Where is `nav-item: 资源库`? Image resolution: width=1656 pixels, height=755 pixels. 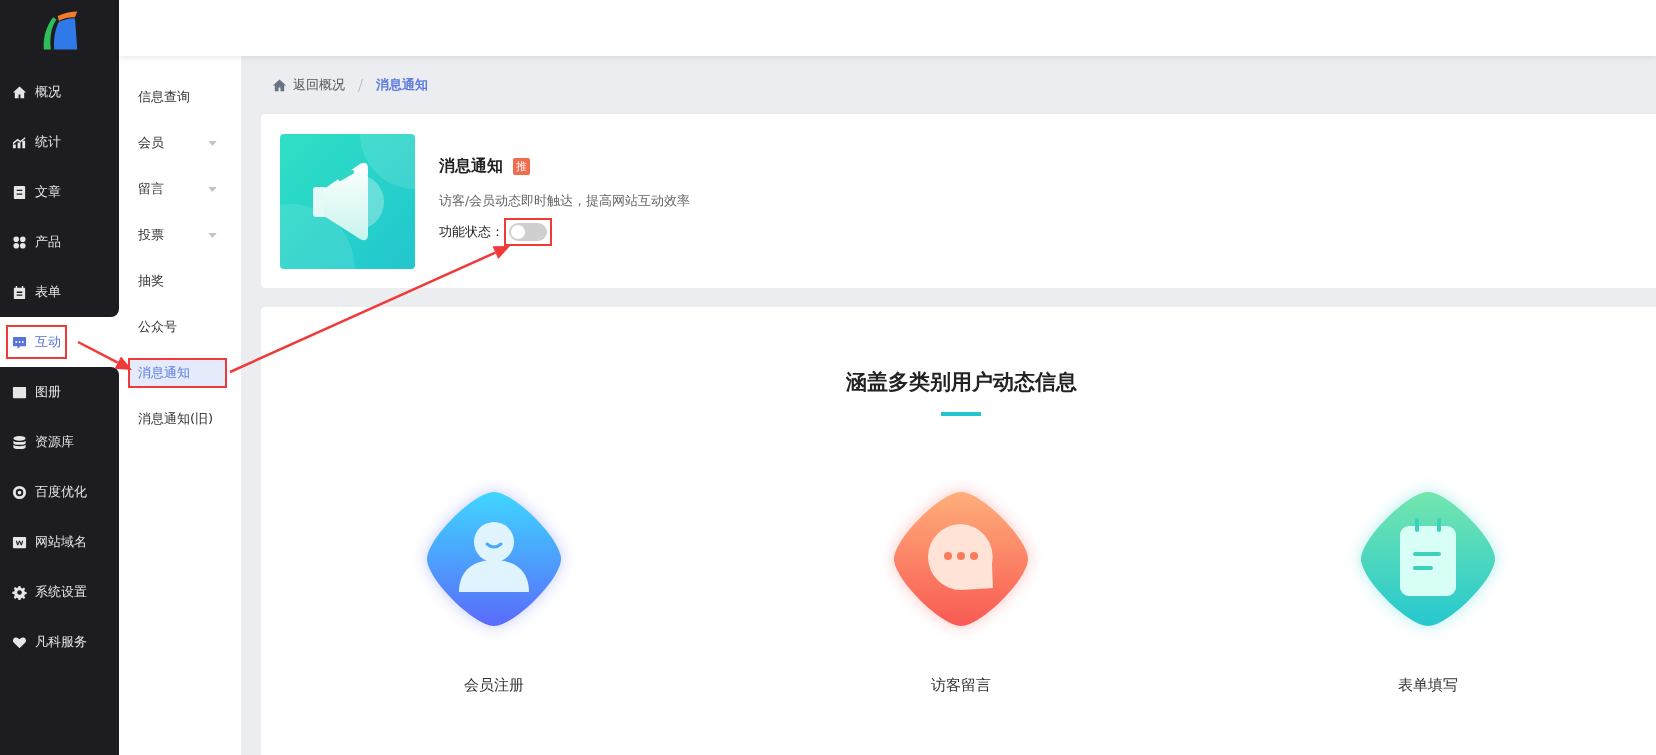
nav-item: 资源库 is located at coordinates (59, 442).